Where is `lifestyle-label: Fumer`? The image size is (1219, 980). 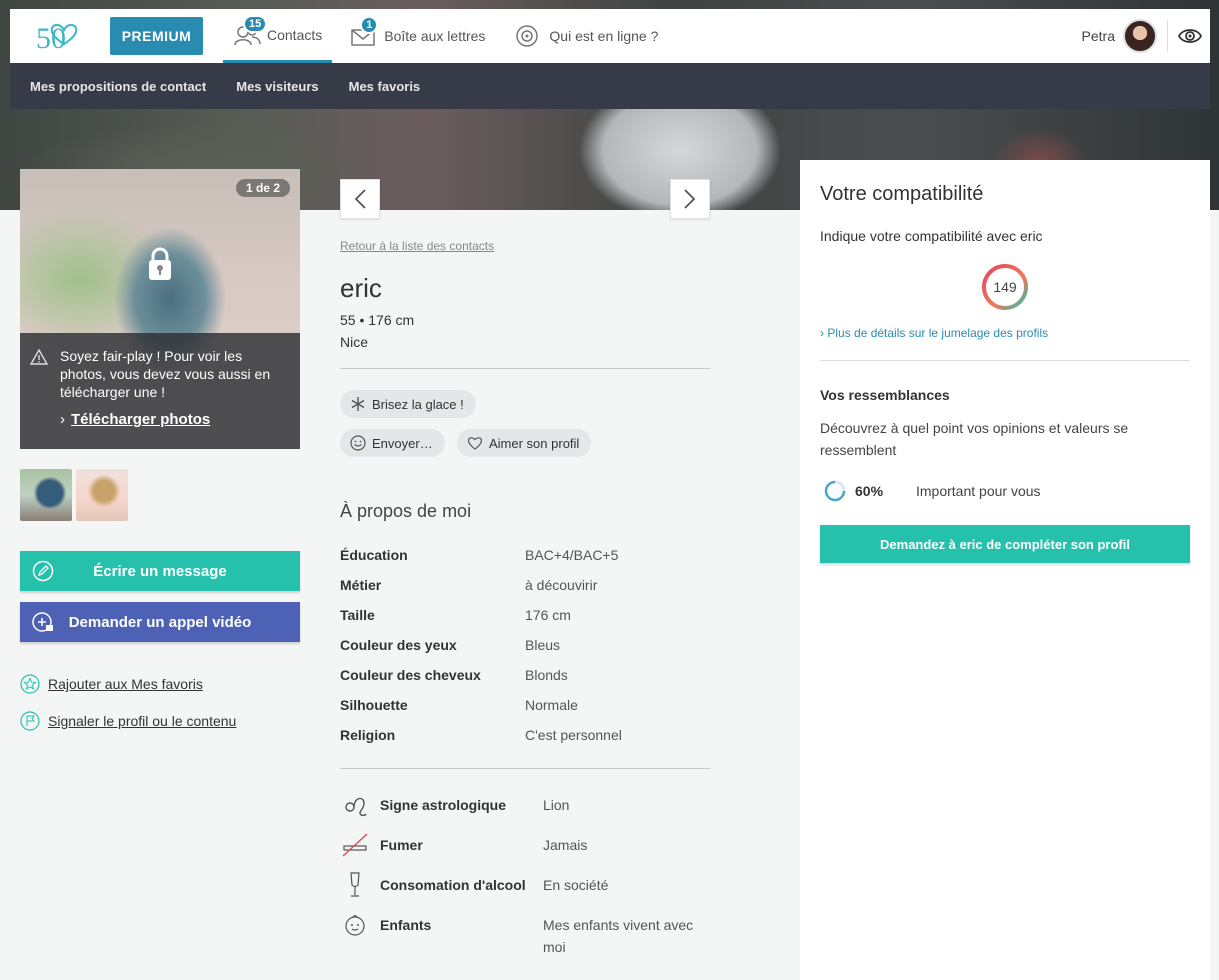 lifestyle-label: Fumer is located at coordinates (401, 845).